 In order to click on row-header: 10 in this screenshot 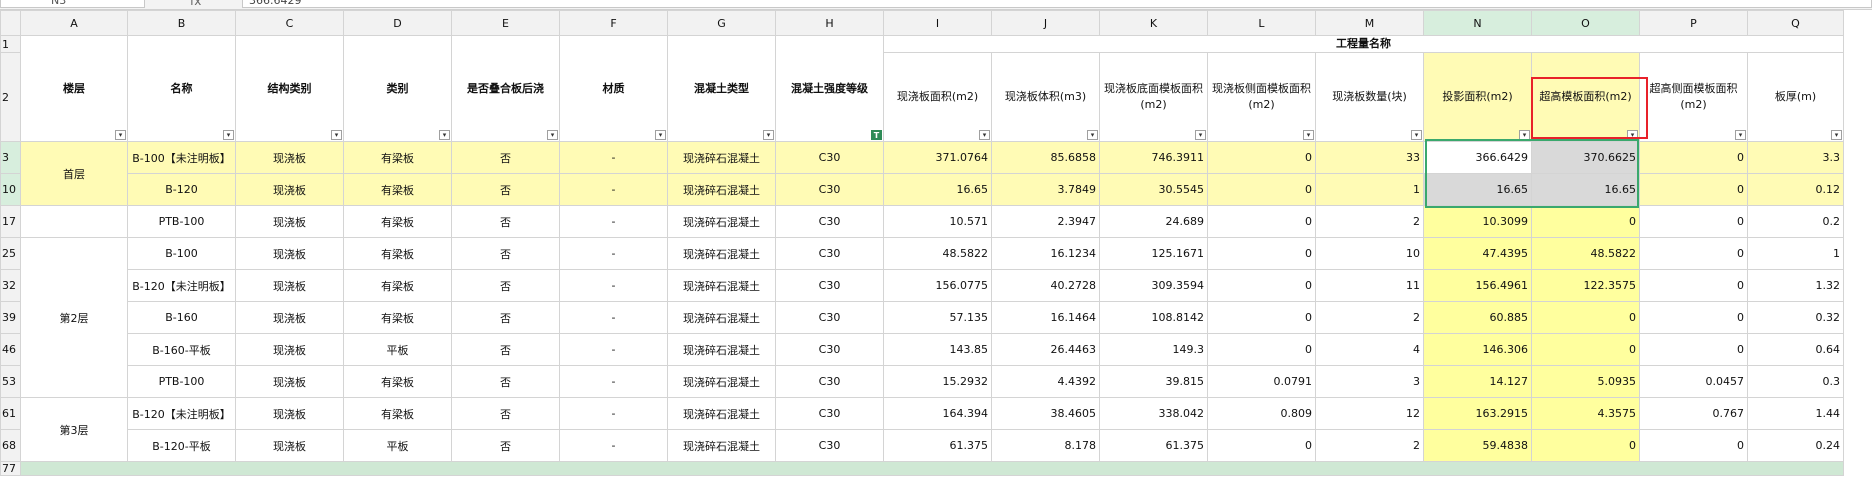, I will do `click(10, 189)`.